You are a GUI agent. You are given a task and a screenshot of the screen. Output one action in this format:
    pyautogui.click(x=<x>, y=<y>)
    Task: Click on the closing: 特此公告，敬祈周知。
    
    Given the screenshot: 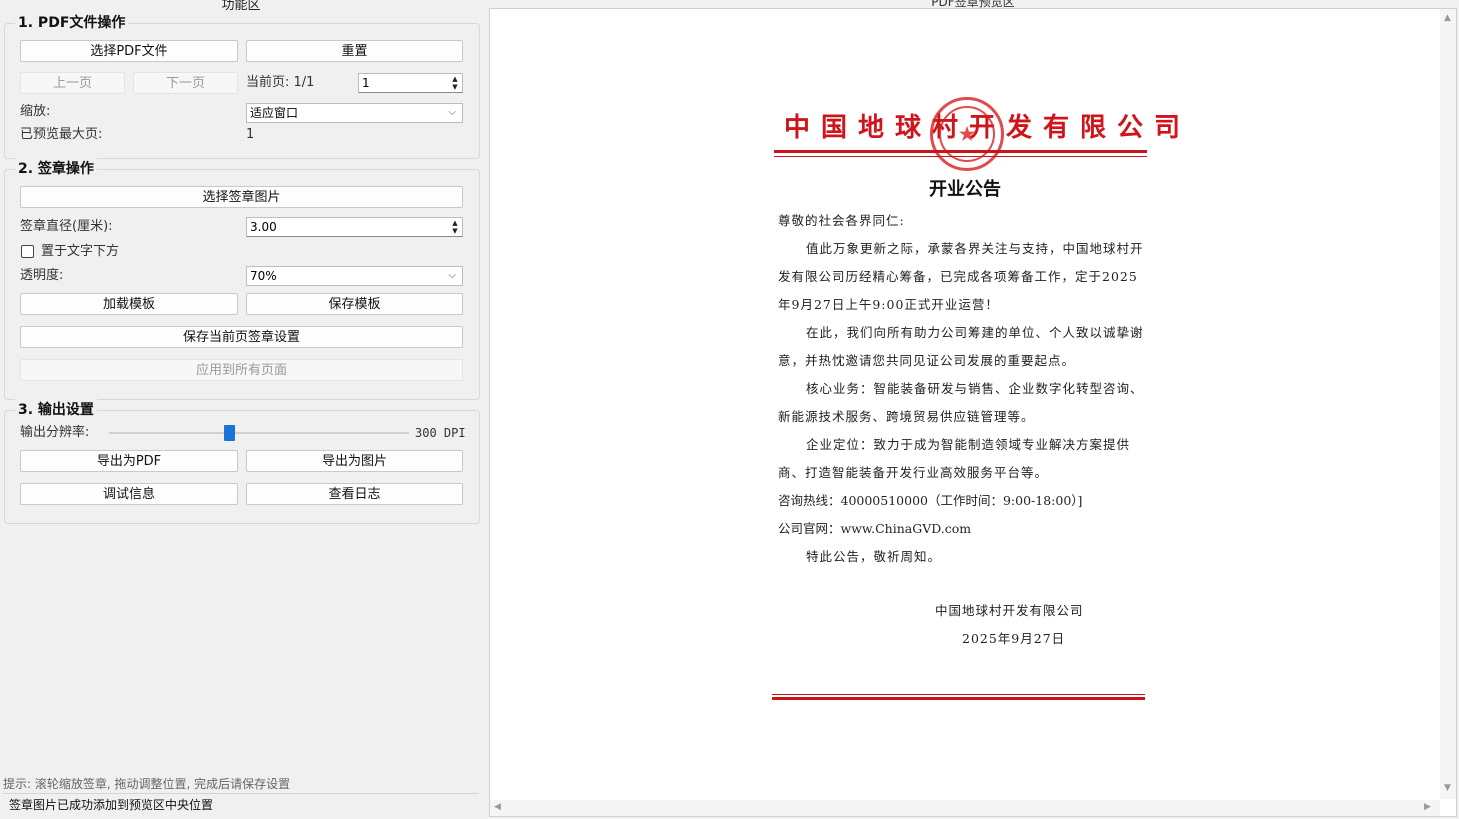 What is the action you would take?
    pyautogui.click(x=874, y=556)
    